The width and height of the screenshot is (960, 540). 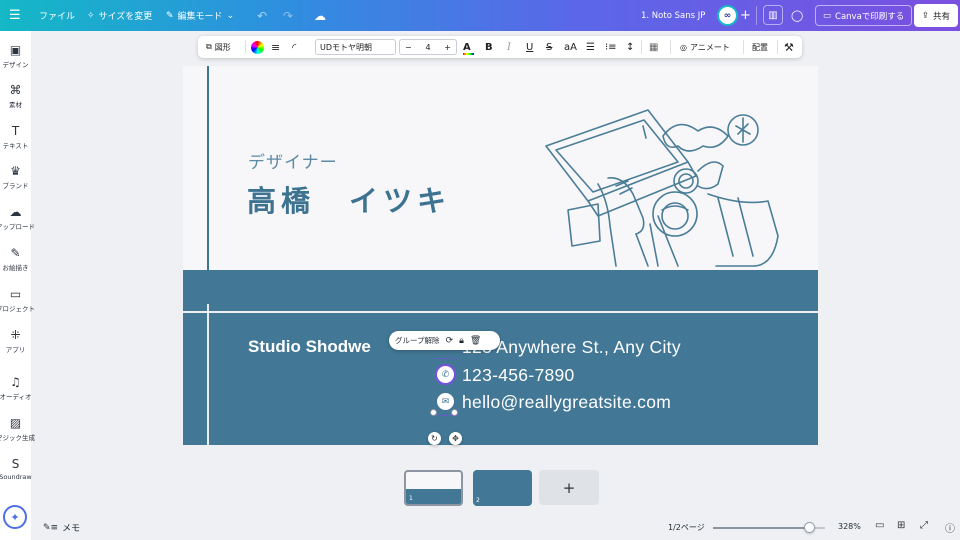 I want to click on text-icon: T, so click(x=15, y=131).